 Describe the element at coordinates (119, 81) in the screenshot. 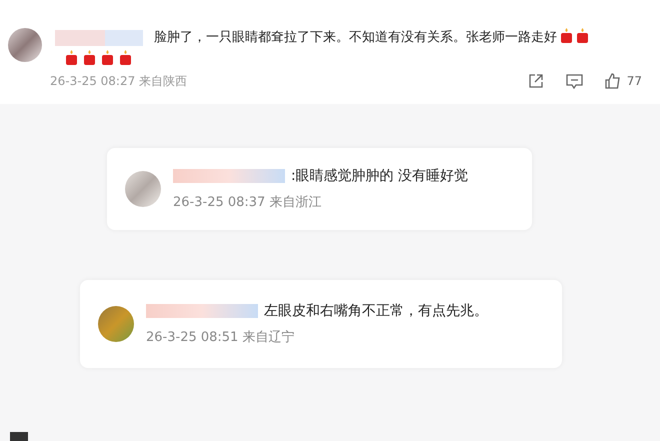

I see `comment-meta: 26-3-25 08:27 来自陕西` at that location.